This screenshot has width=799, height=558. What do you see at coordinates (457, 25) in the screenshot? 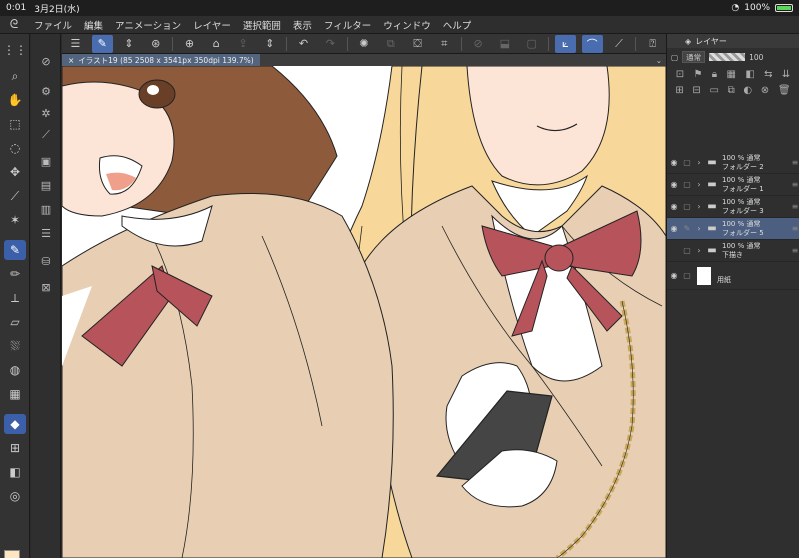
I see `menu-help: ヘルプ` at bounding box center [457, 25].